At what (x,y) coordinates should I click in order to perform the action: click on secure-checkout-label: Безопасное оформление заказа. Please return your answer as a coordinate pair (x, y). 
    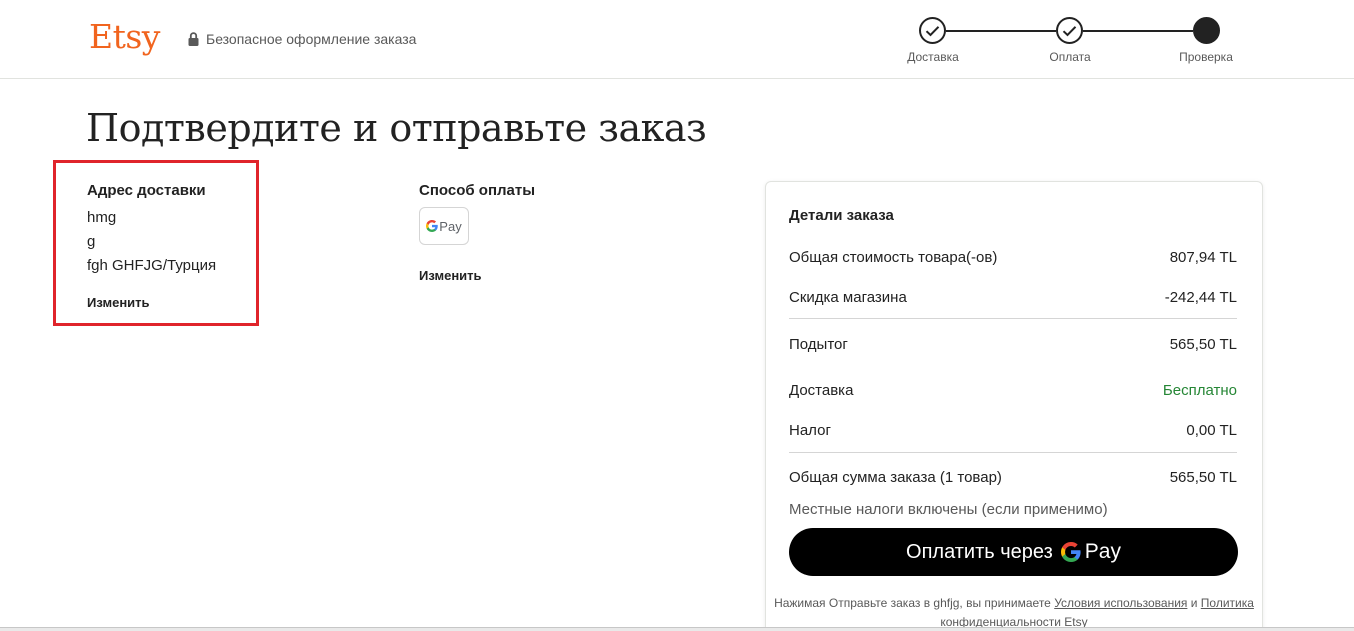
    Looking at the image, I should click on (301, 39).